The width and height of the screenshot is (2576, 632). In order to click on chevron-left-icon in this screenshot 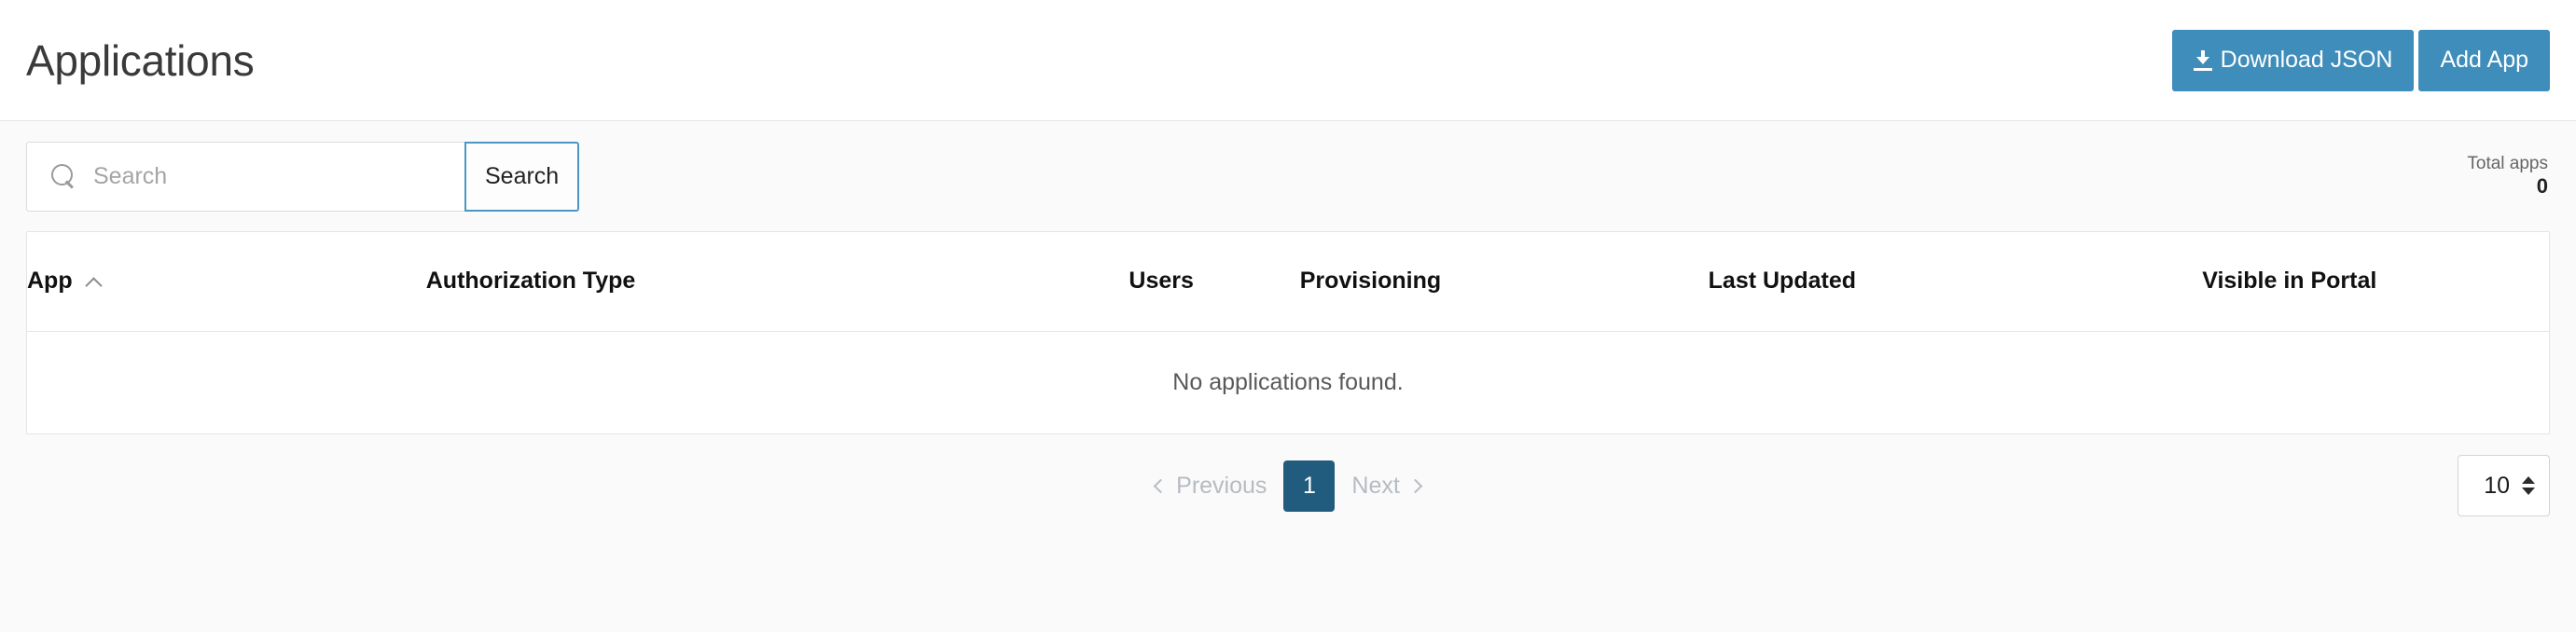, I will do `click(1161, 485)`.